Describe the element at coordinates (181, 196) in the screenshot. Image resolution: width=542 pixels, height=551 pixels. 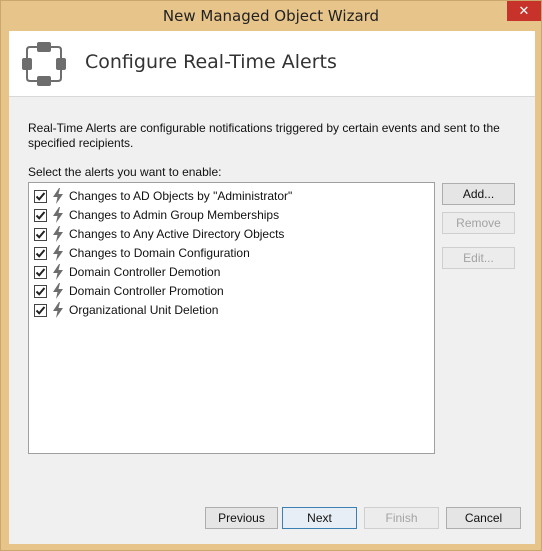
I see `alert-label: Changes to AD Objects by "Administrator"` at that location.